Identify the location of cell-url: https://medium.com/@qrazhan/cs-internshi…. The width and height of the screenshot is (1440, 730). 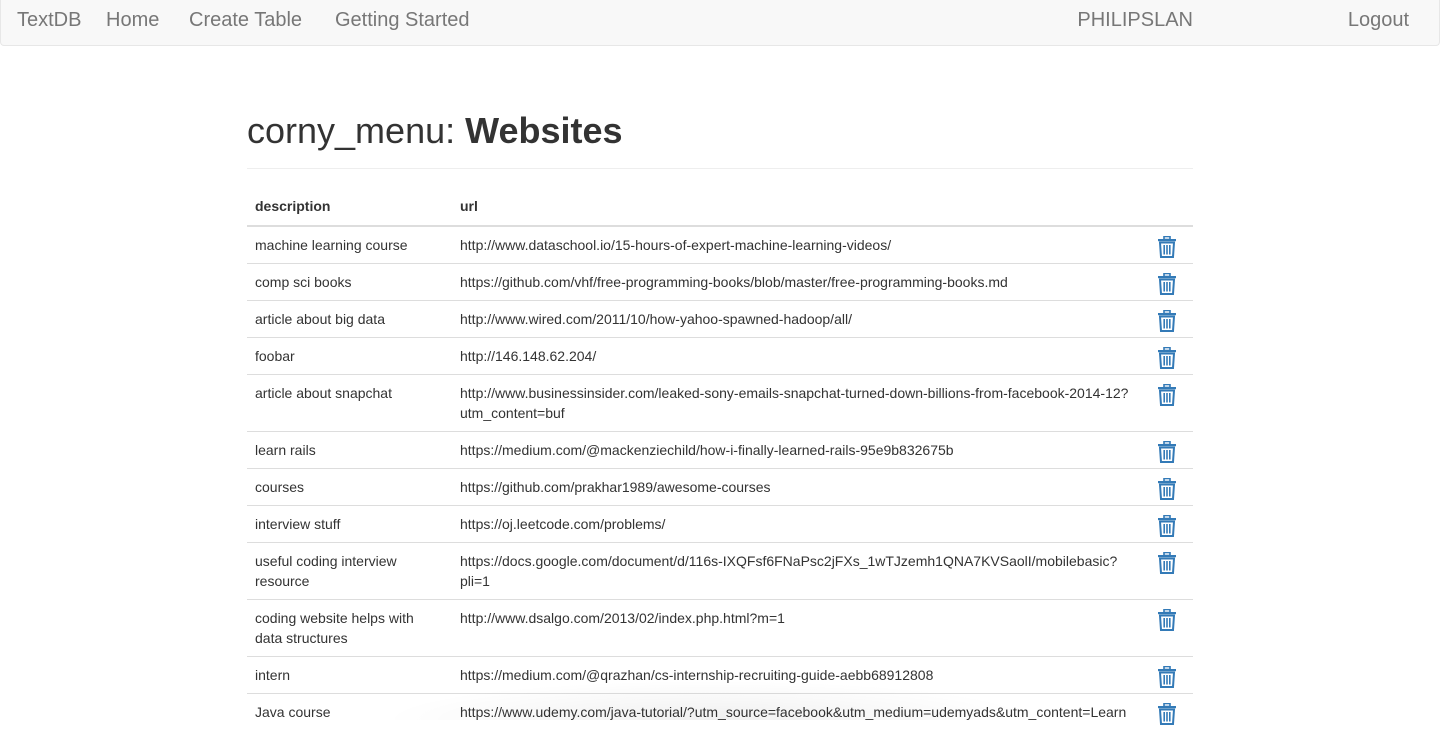
(796, 675).